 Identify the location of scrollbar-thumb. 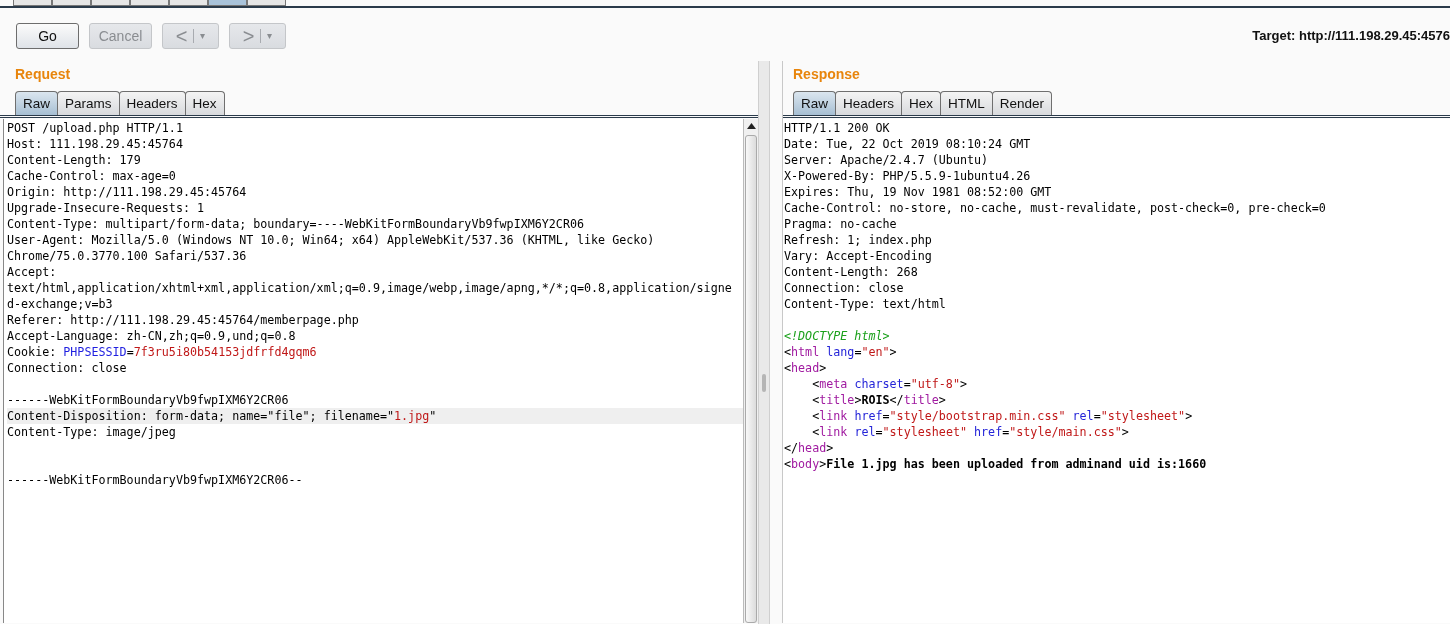
(751, 379).